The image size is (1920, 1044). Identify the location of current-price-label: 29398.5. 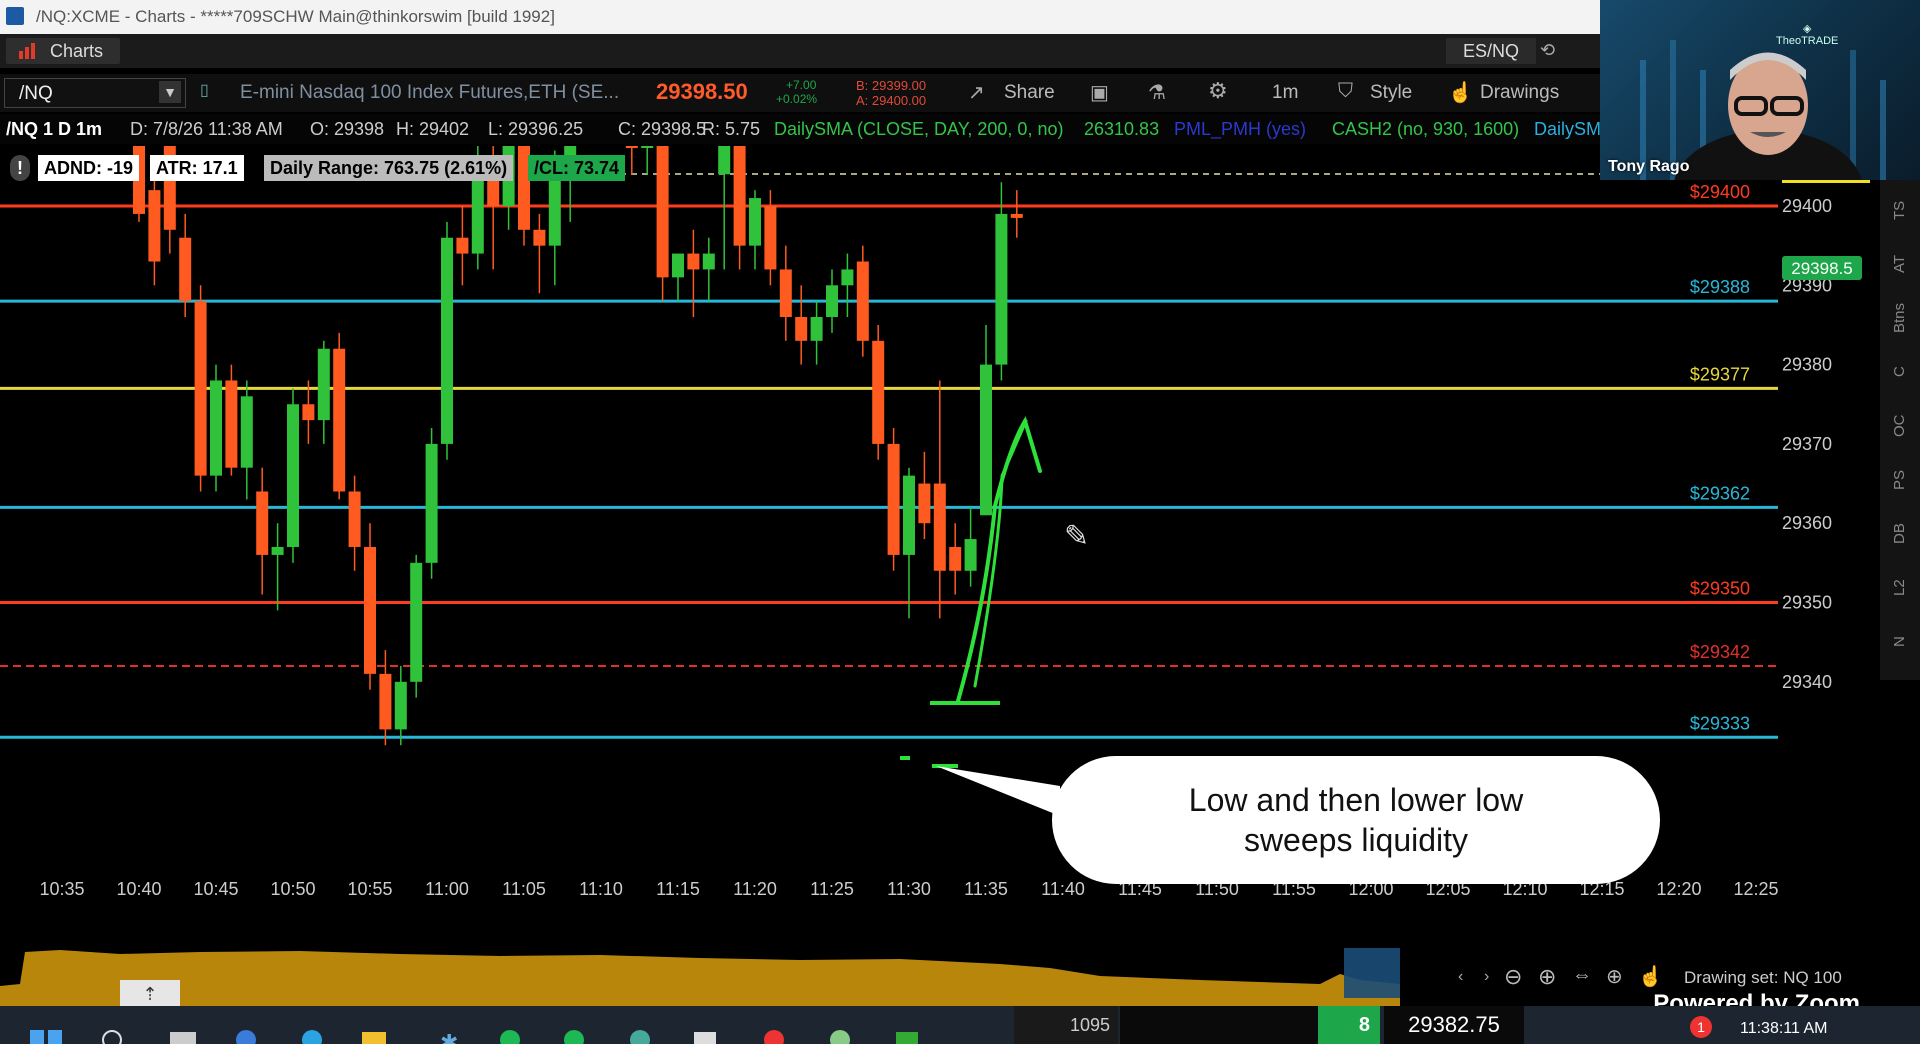
(1821, 268).